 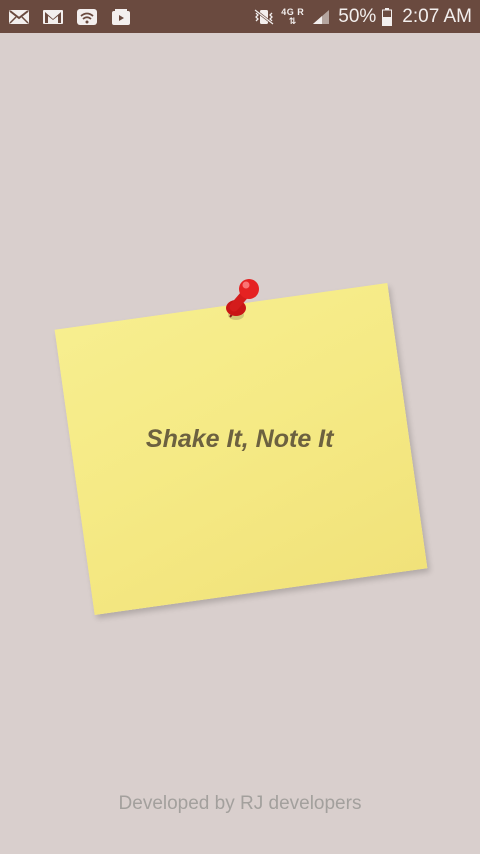 What do you see at coordinates (264, 17) in the screenshot?
I see `vibrate-mute-icon` at bounding box center [264, 17].